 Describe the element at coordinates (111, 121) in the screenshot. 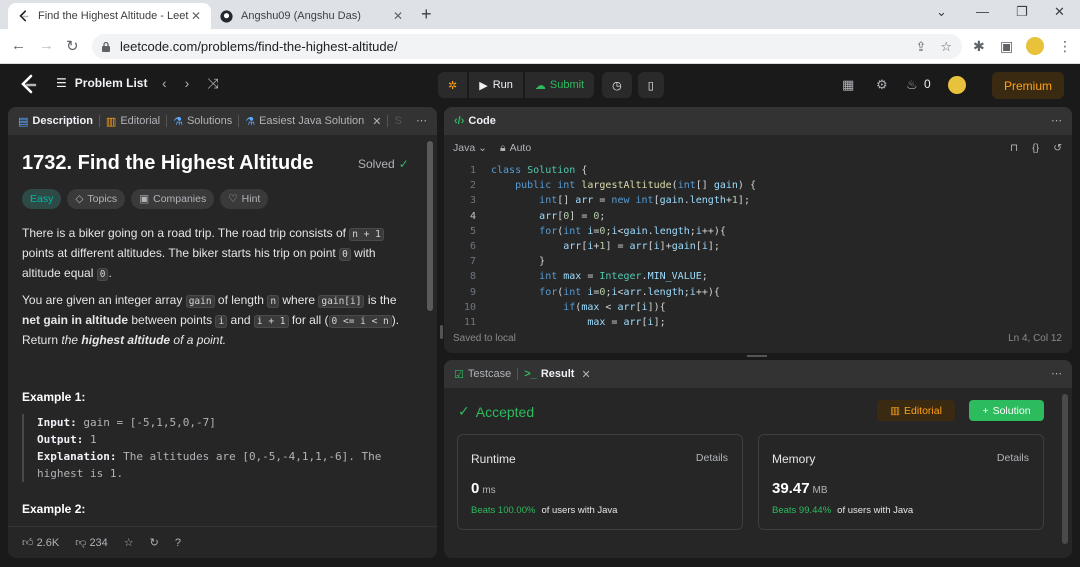

I see `book-icon: ▥` at that location.